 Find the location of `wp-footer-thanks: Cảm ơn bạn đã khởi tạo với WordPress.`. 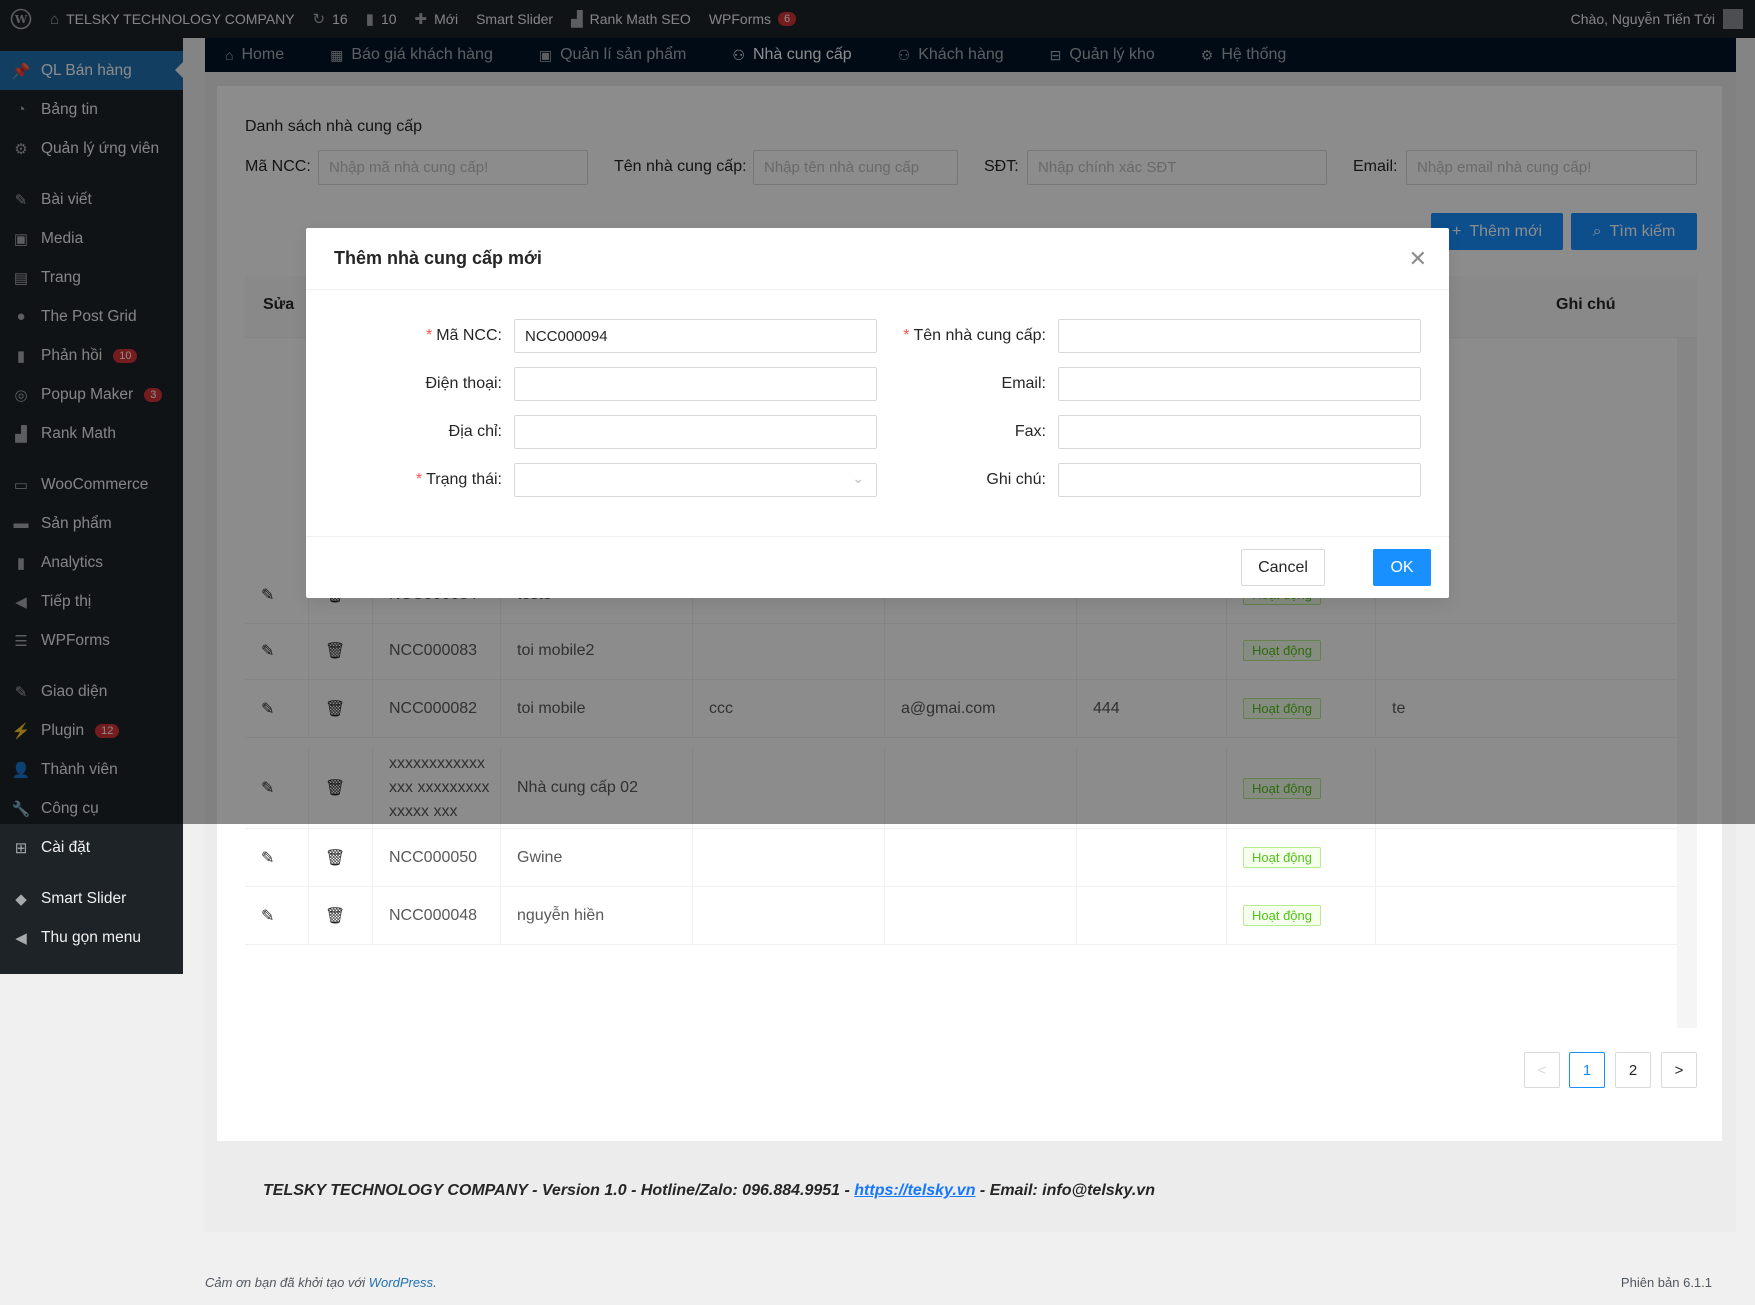

wp-footer-thanks: Cảm ơn bạn đã khởi tạo với WordPress. is located at coordinates (321, 1282).